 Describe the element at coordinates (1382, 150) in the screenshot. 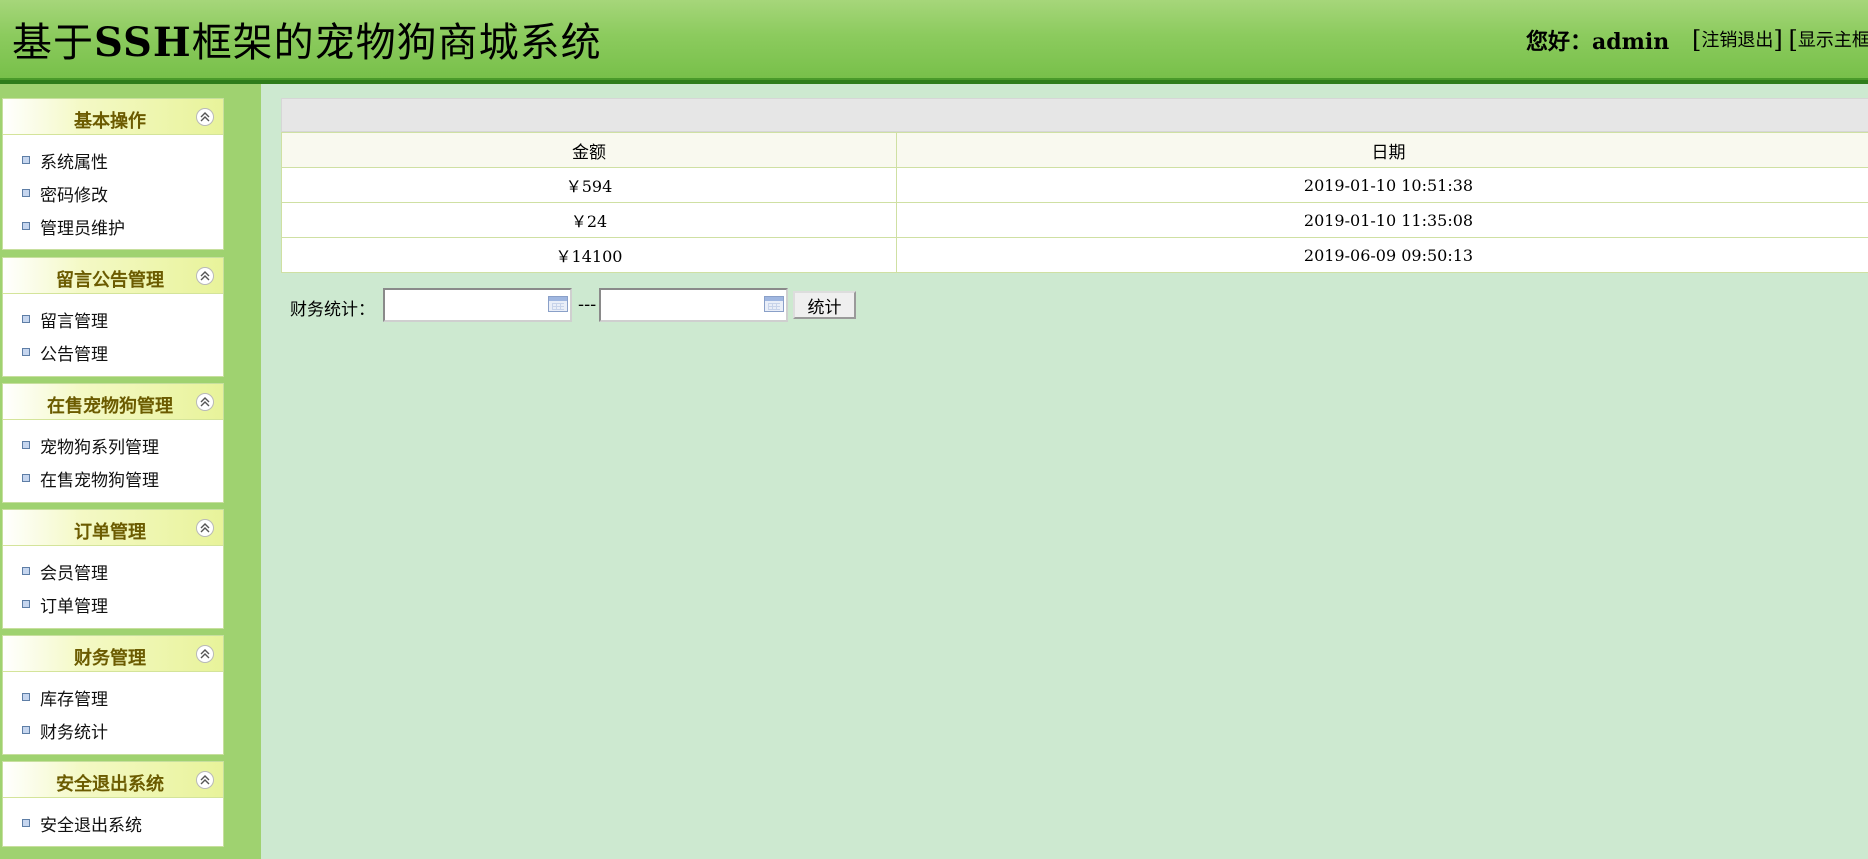

I see `column-header-date: 日期` at that location.